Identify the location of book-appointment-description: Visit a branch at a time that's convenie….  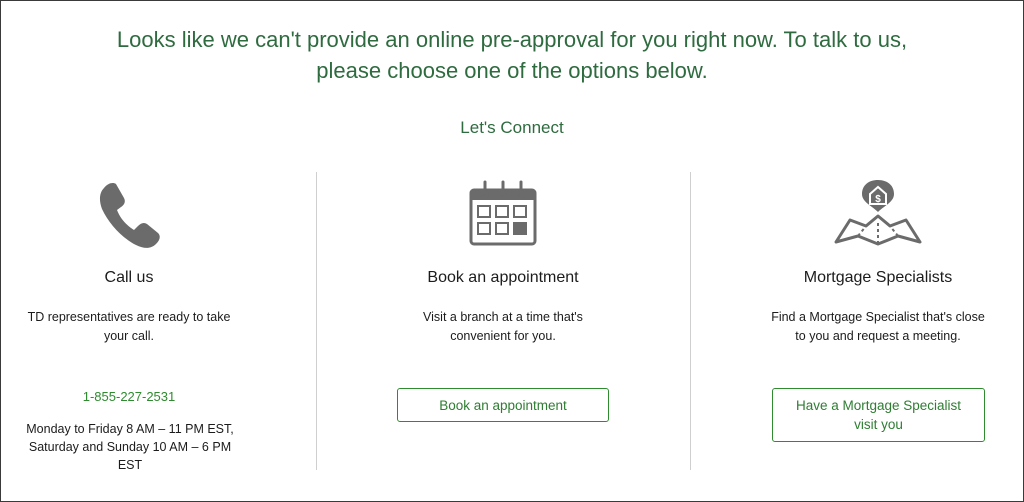
(503, 326).